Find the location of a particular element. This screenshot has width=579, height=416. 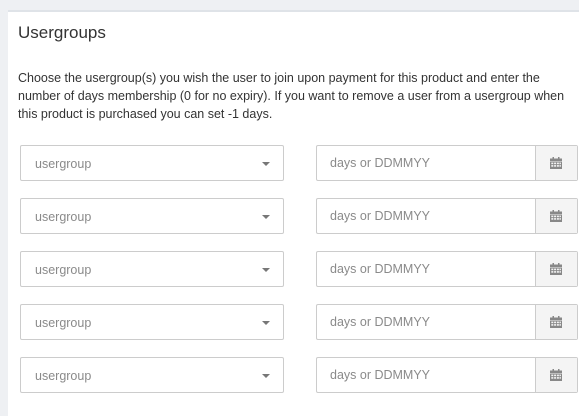

usergroup-row-5: usergroup is located at coordinates (299, 375).